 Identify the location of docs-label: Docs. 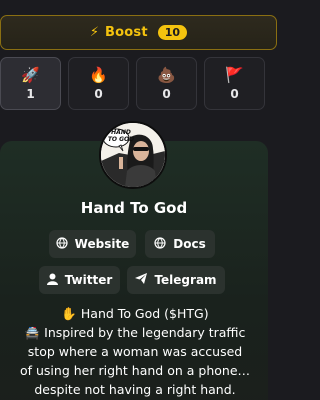
(189, 244).